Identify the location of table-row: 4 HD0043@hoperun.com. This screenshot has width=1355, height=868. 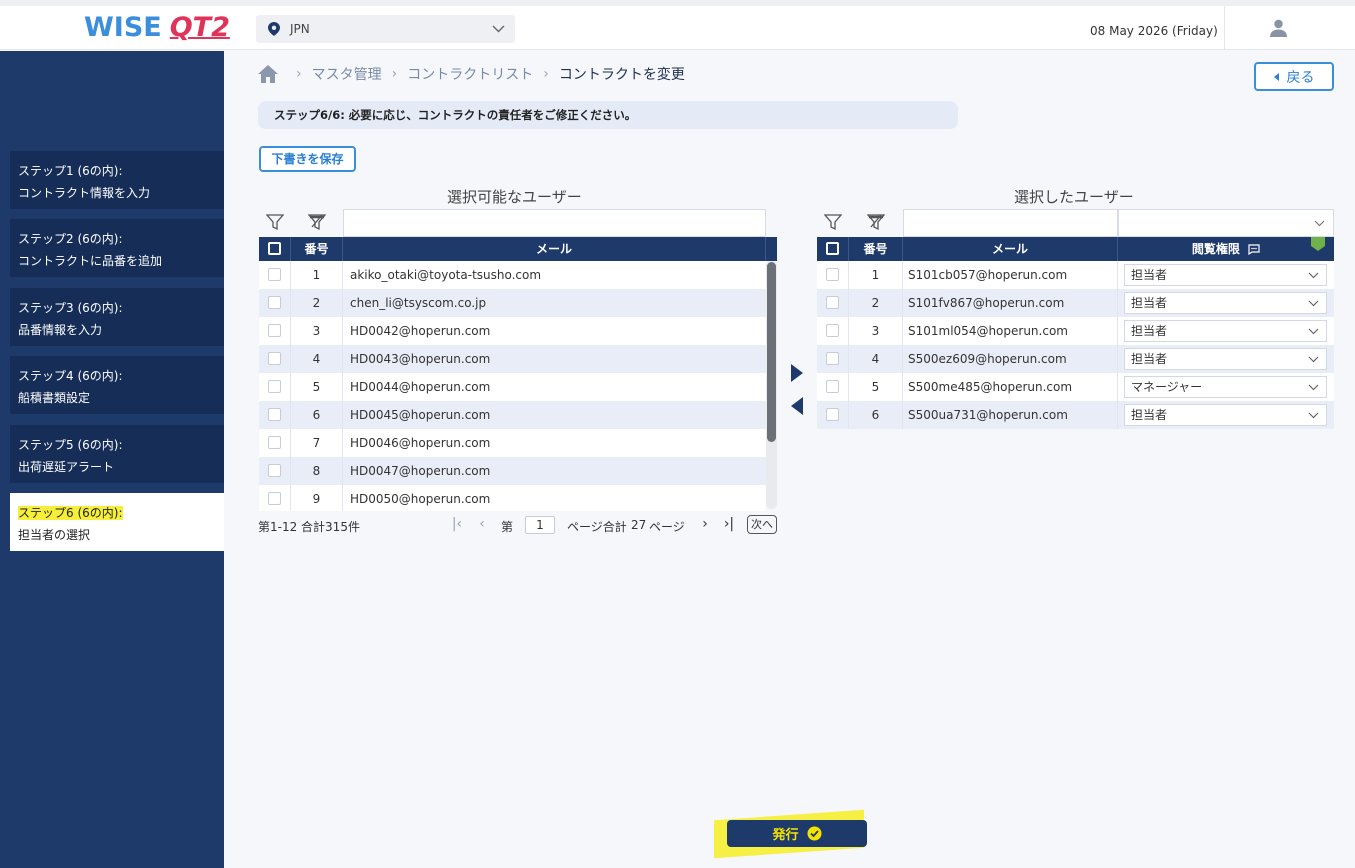
(512, 359).